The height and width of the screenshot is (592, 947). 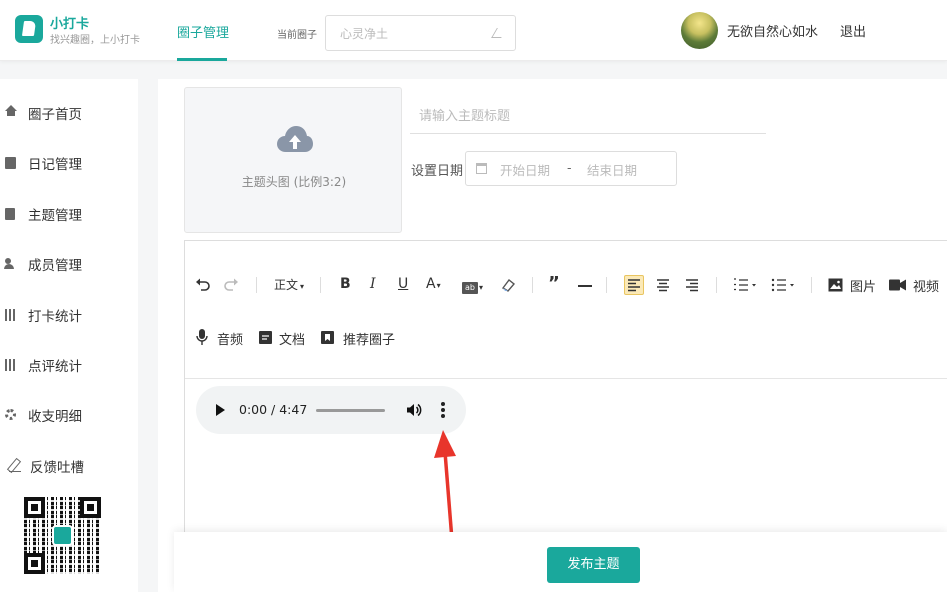 What do you see at coordinates (10, 264) in the screenshot?
I see `member-icon` at bounding box center [10, 264].